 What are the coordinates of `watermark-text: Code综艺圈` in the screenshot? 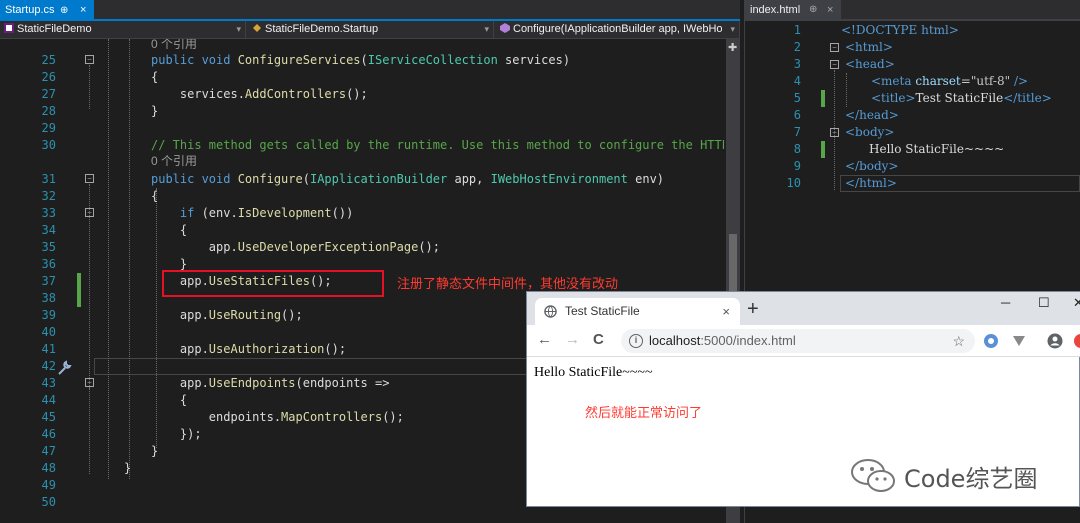 It's located at (971, 479).